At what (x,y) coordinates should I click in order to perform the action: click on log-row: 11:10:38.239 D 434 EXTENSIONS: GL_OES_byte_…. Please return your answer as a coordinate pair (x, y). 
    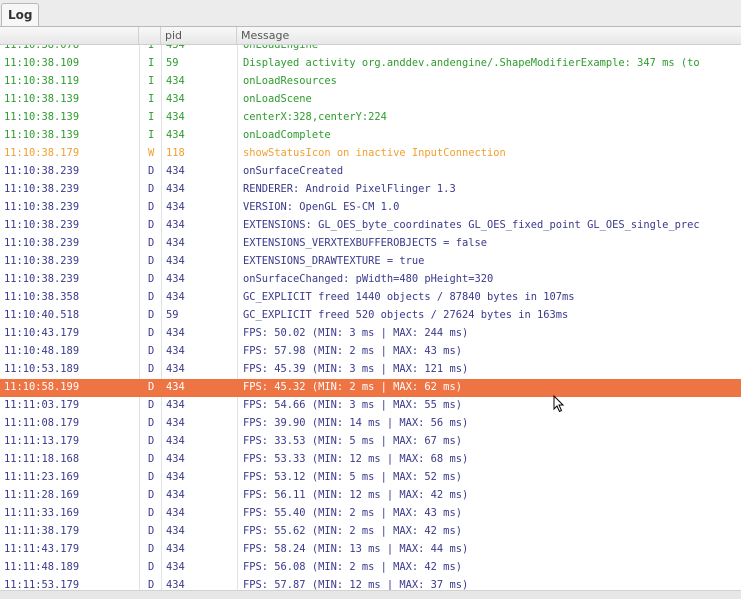
    Looking at the image, I should click on (370, 226).